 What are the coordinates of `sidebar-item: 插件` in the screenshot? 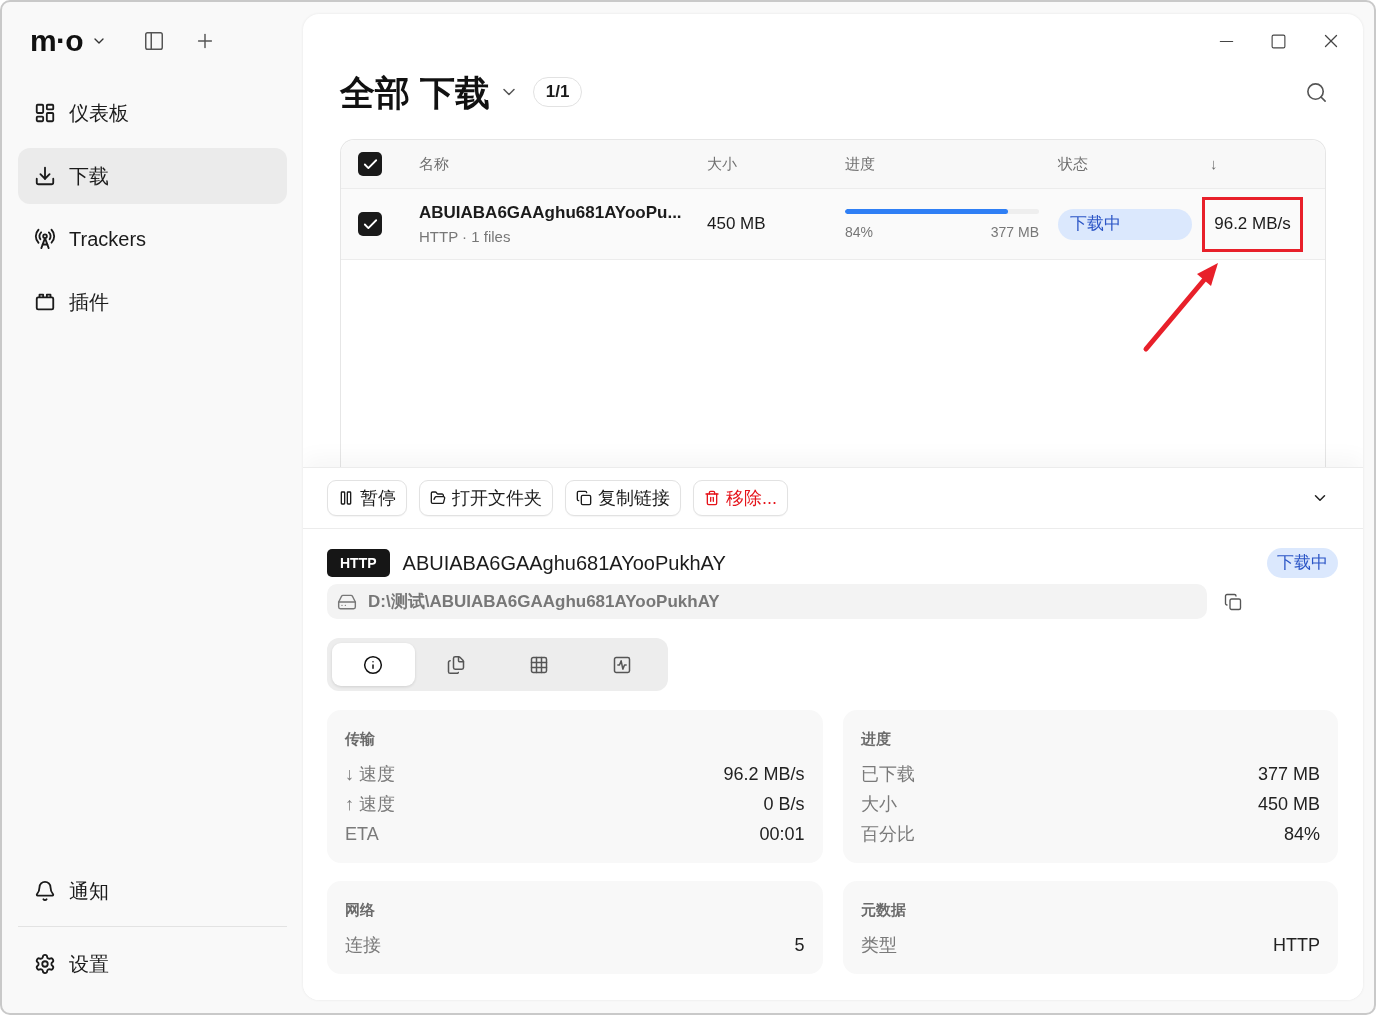 It's located at (152, 302).